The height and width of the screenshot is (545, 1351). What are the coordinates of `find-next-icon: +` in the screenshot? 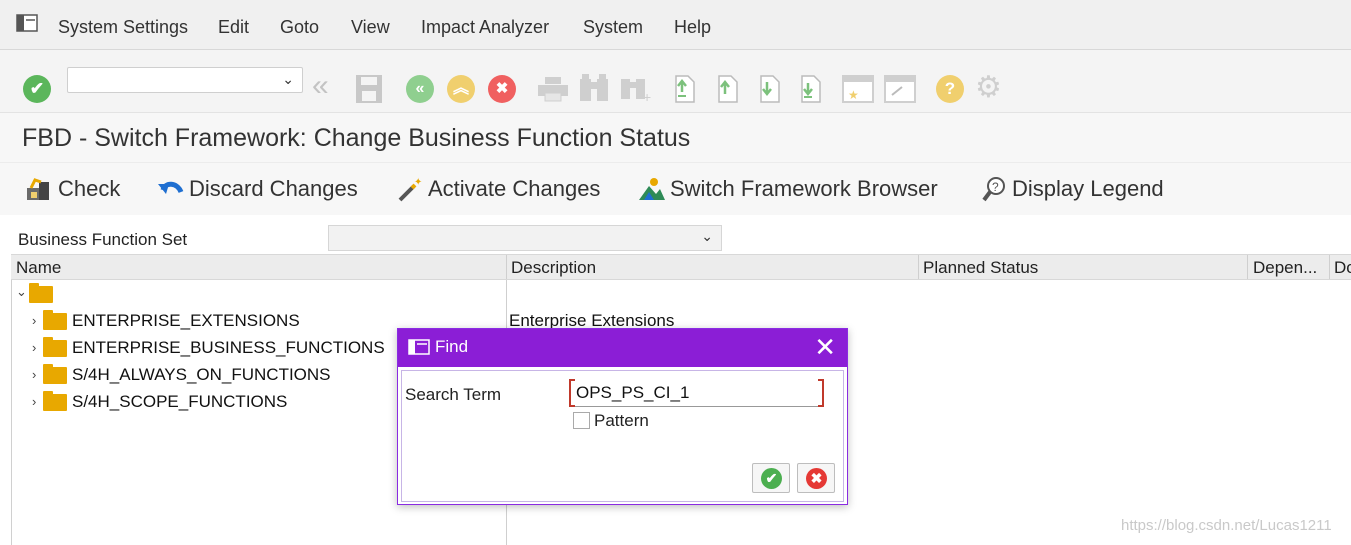 It's located at (636, 88).